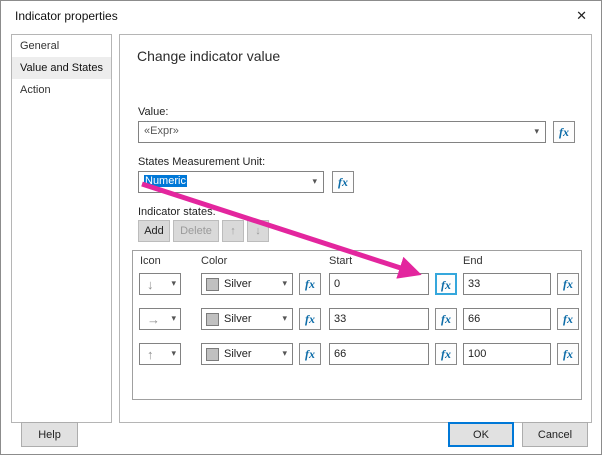  I want to click on column-header-icon: Icon, so click(150, 261).